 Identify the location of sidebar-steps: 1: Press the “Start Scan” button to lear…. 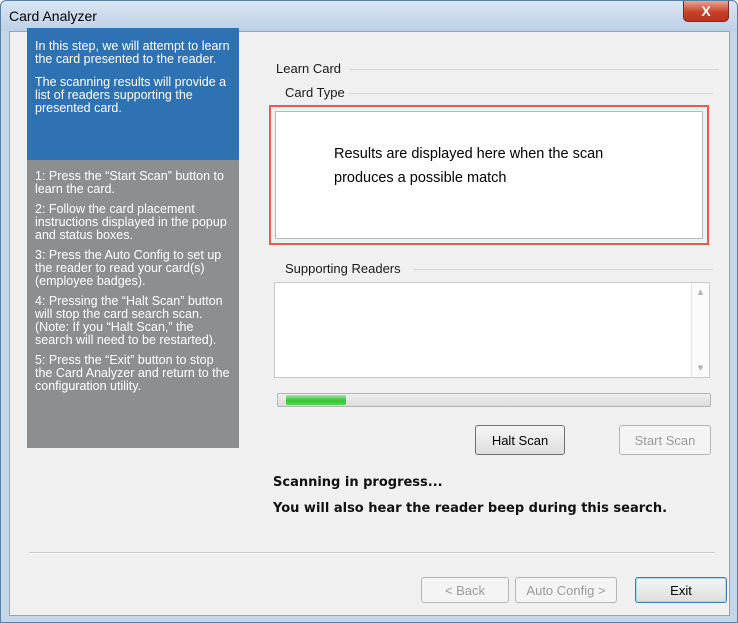
(133, 276).